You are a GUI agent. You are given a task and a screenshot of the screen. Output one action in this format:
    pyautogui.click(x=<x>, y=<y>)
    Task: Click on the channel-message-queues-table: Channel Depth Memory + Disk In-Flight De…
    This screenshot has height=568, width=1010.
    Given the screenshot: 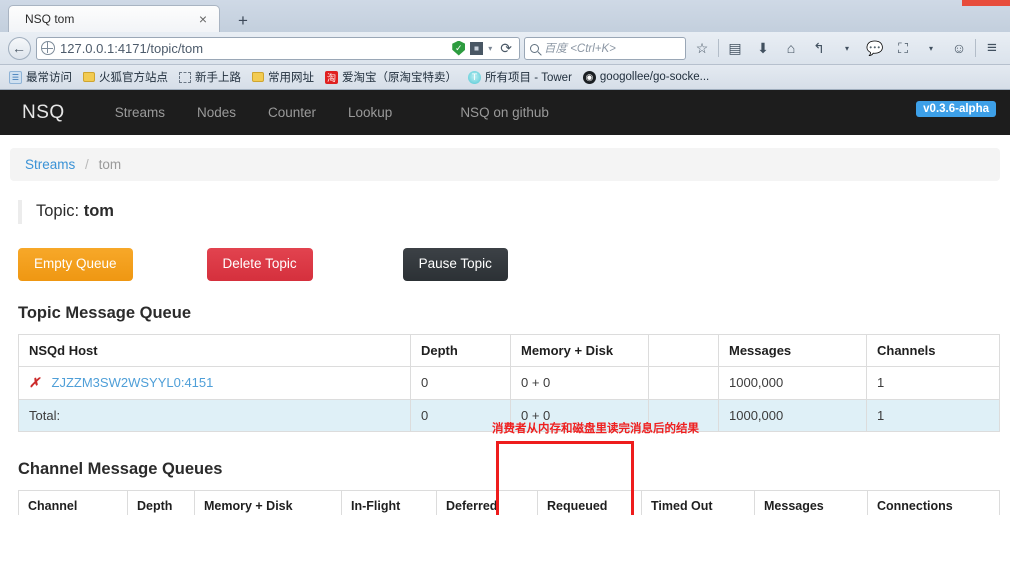 What is the action you would take?
    pyautogui.click(x=509, y=502)
    